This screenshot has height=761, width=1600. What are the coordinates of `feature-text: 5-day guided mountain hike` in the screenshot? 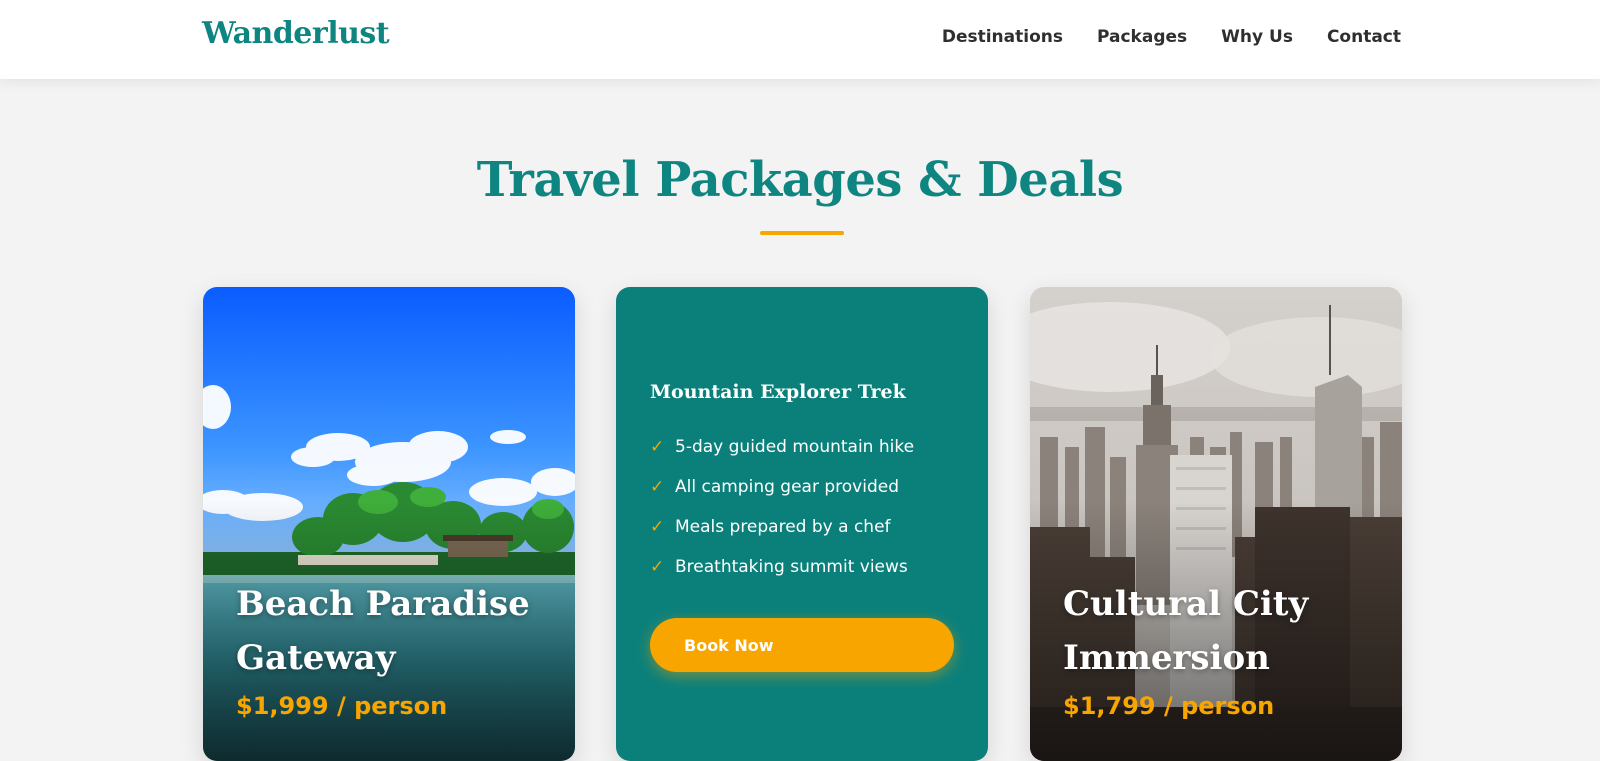 It's located at (795, 447).